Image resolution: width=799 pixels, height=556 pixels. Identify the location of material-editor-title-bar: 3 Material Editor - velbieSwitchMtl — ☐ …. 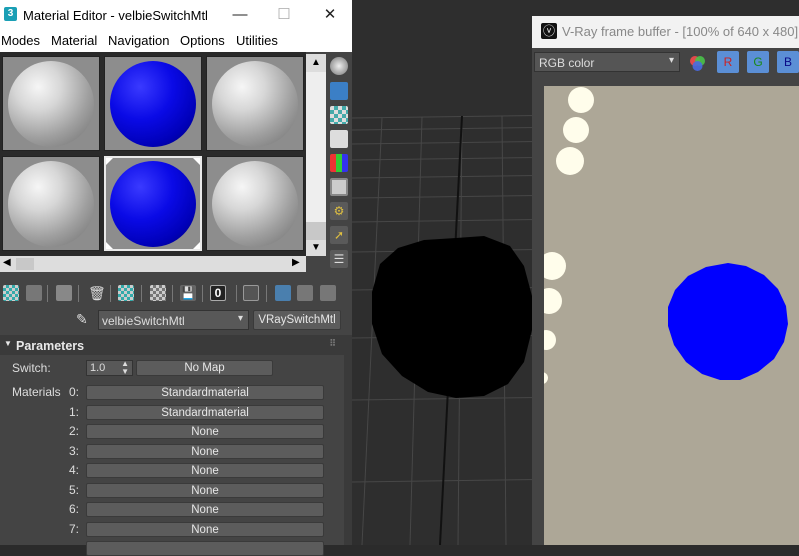
(176, 15).